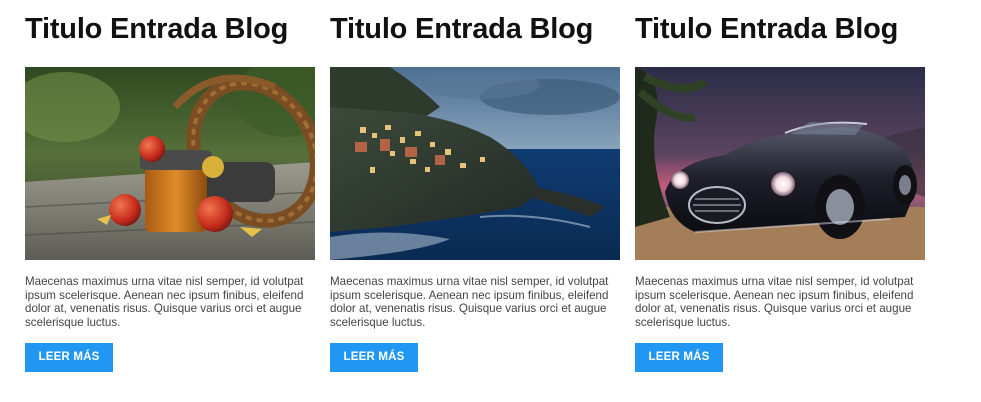 The image size is (981, 402). I want to click on post-image-apples-basket, so click(170, 163).